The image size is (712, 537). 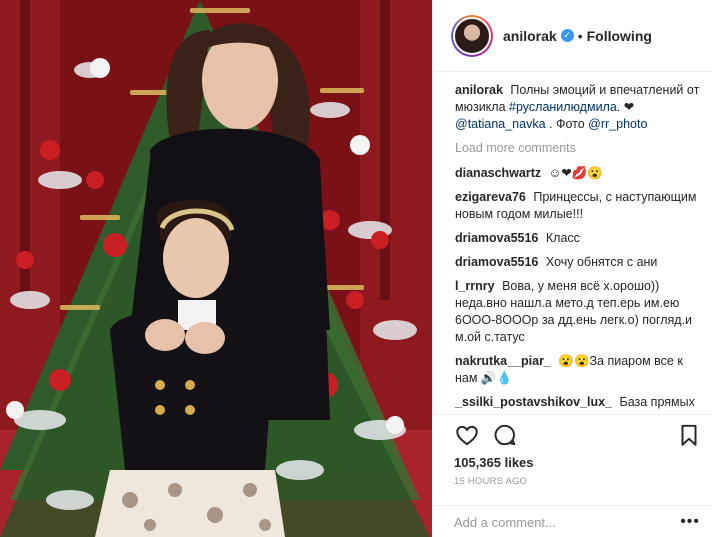 What do you see at coordinates (479, 90) in the screenshot?
I see `caption-username: anilorak` at bounding box center [479, 90].